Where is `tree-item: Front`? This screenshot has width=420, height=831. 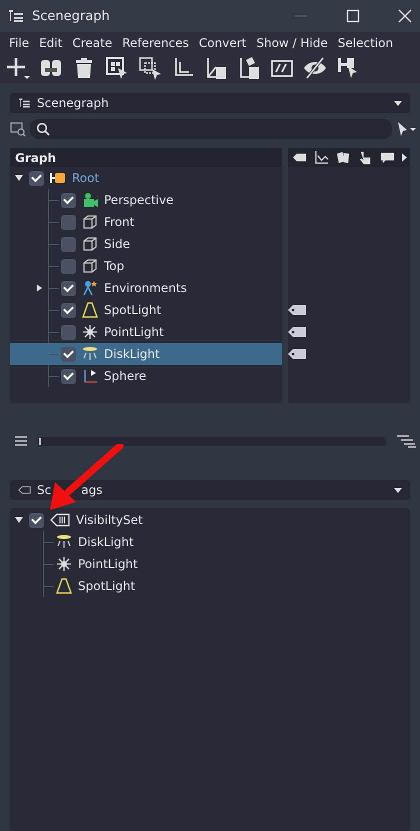 tree-item: Front is located at coordinates (165, 222).